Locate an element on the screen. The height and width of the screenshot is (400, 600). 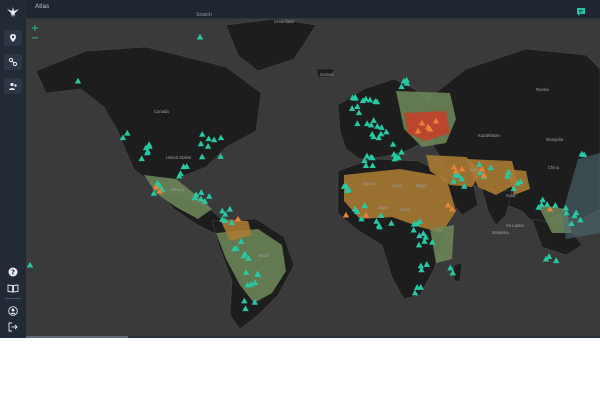
label-russia: Russia is located at coordinates (542, 89).